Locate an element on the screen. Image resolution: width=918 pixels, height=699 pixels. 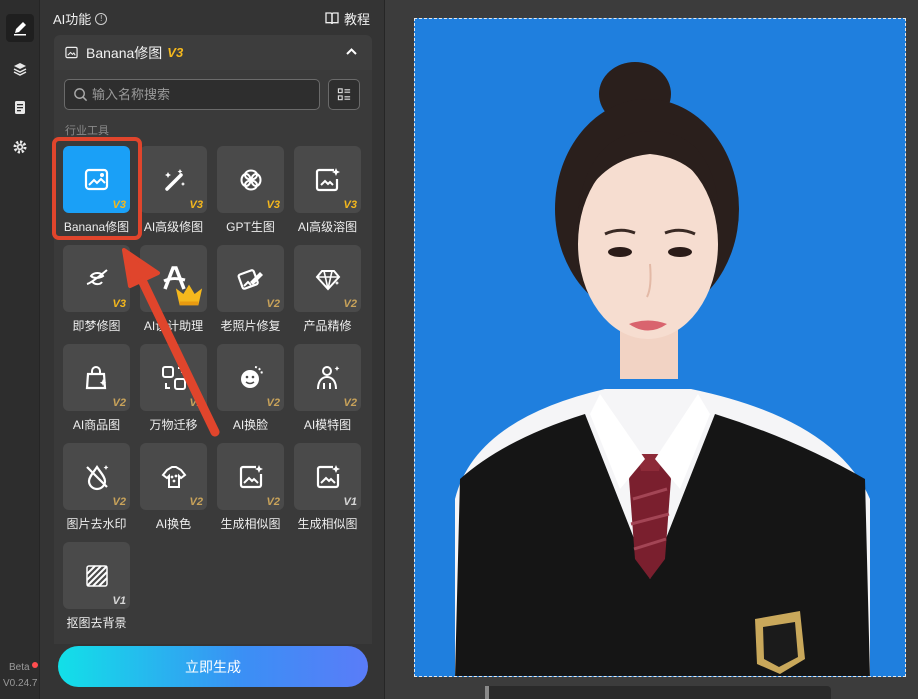
tool-item: V1 生成相似图 is located at coordinates (322, 490).